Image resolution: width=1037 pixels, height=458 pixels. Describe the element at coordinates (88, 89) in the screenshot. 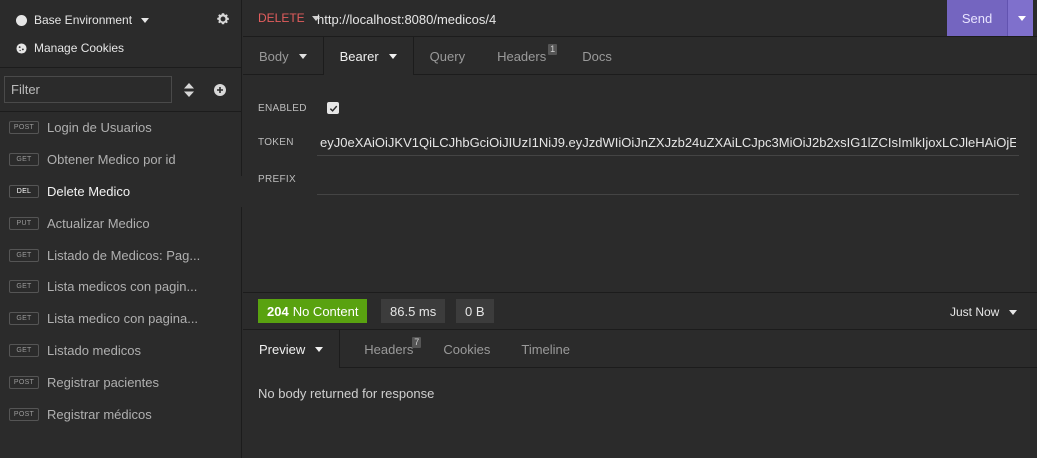

I see `filter-input` at that location.